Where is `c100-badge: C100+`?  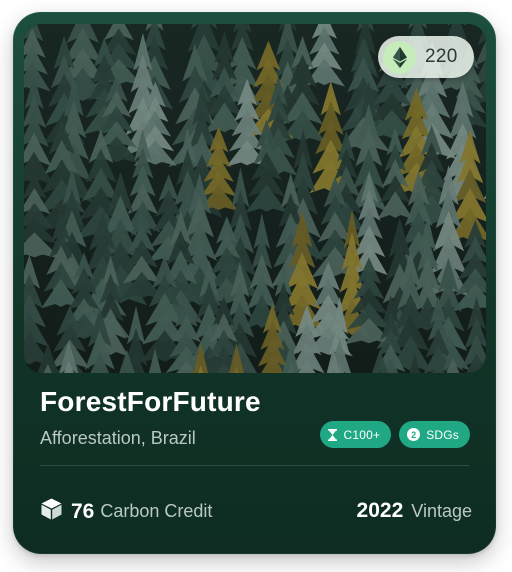
c100-badge: C100+ is located at coordinates (356, 434).